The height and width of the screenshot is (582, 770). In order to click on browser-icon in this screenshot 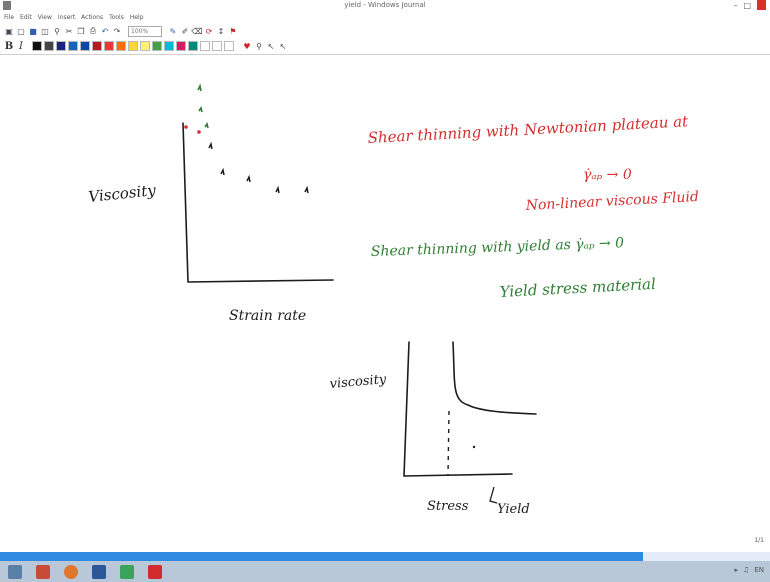, I will do `click(71, 571)`.